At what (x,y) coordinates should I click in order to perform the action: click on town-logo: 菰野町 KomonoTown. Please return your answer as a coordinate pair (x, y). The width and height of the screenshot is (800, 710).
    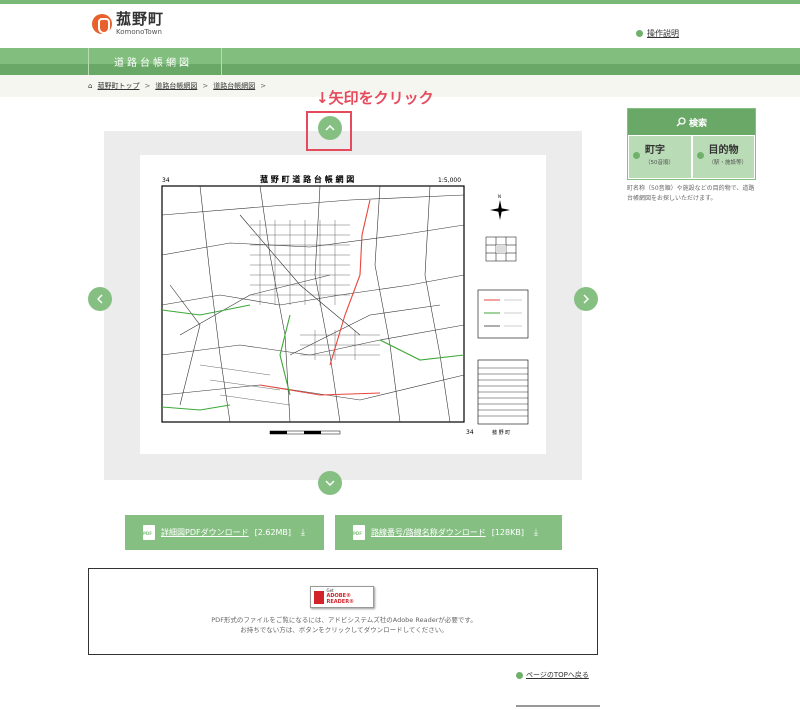
    Looking at the image, I should click on (128, 24).